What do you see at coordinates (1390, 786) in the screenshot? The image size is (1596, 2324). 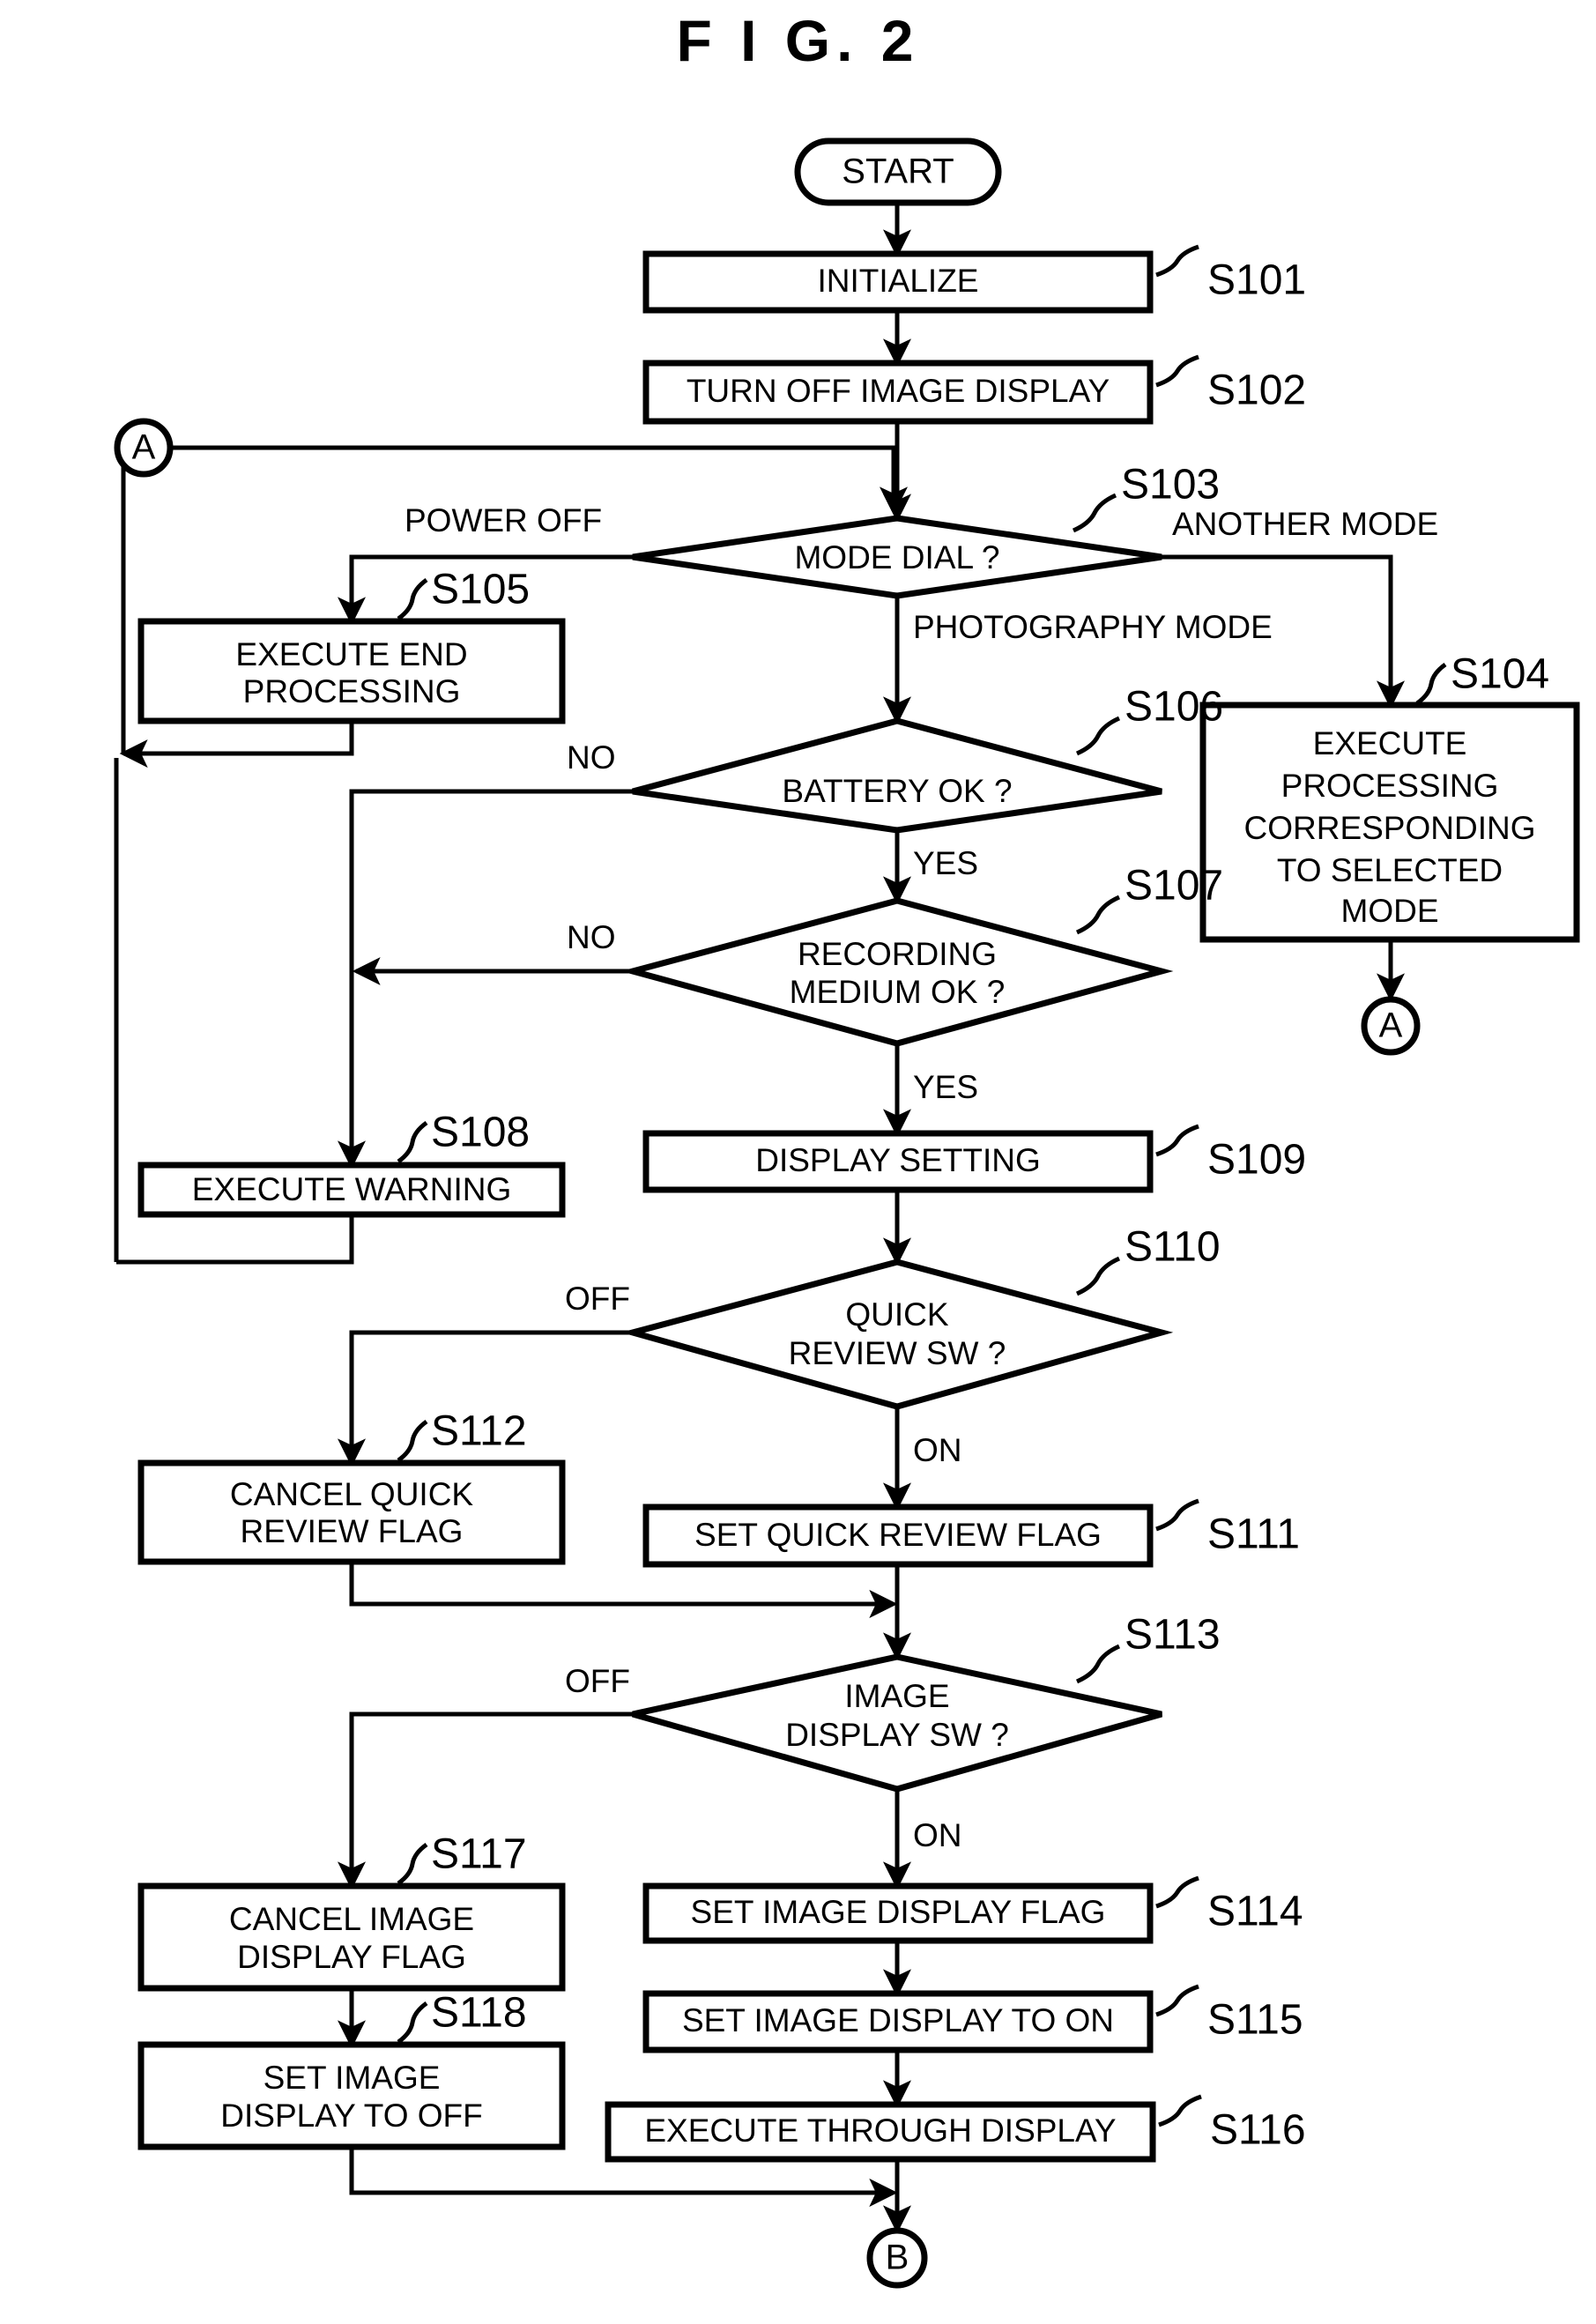 I see `node-s104-label-line2: PROCESSING` at bounding box center [1390, 786].